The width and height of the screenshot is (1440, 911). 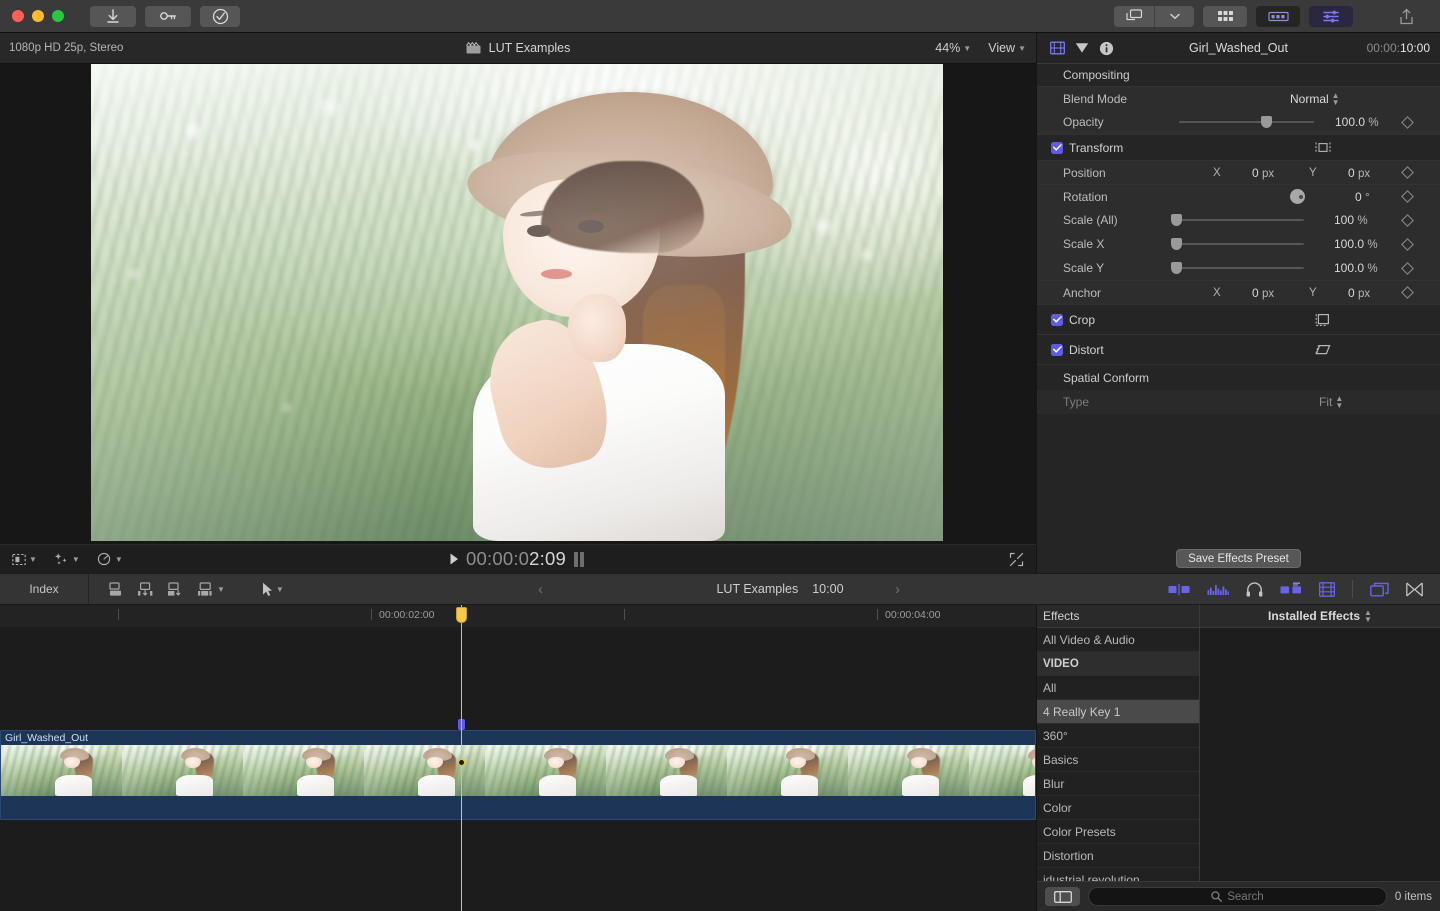 What do you see at coordinates (1238, 558) in the screenshot?
I see `save-effects-preset-button: Save Effects Preset` at bounding box center [1238, 558].